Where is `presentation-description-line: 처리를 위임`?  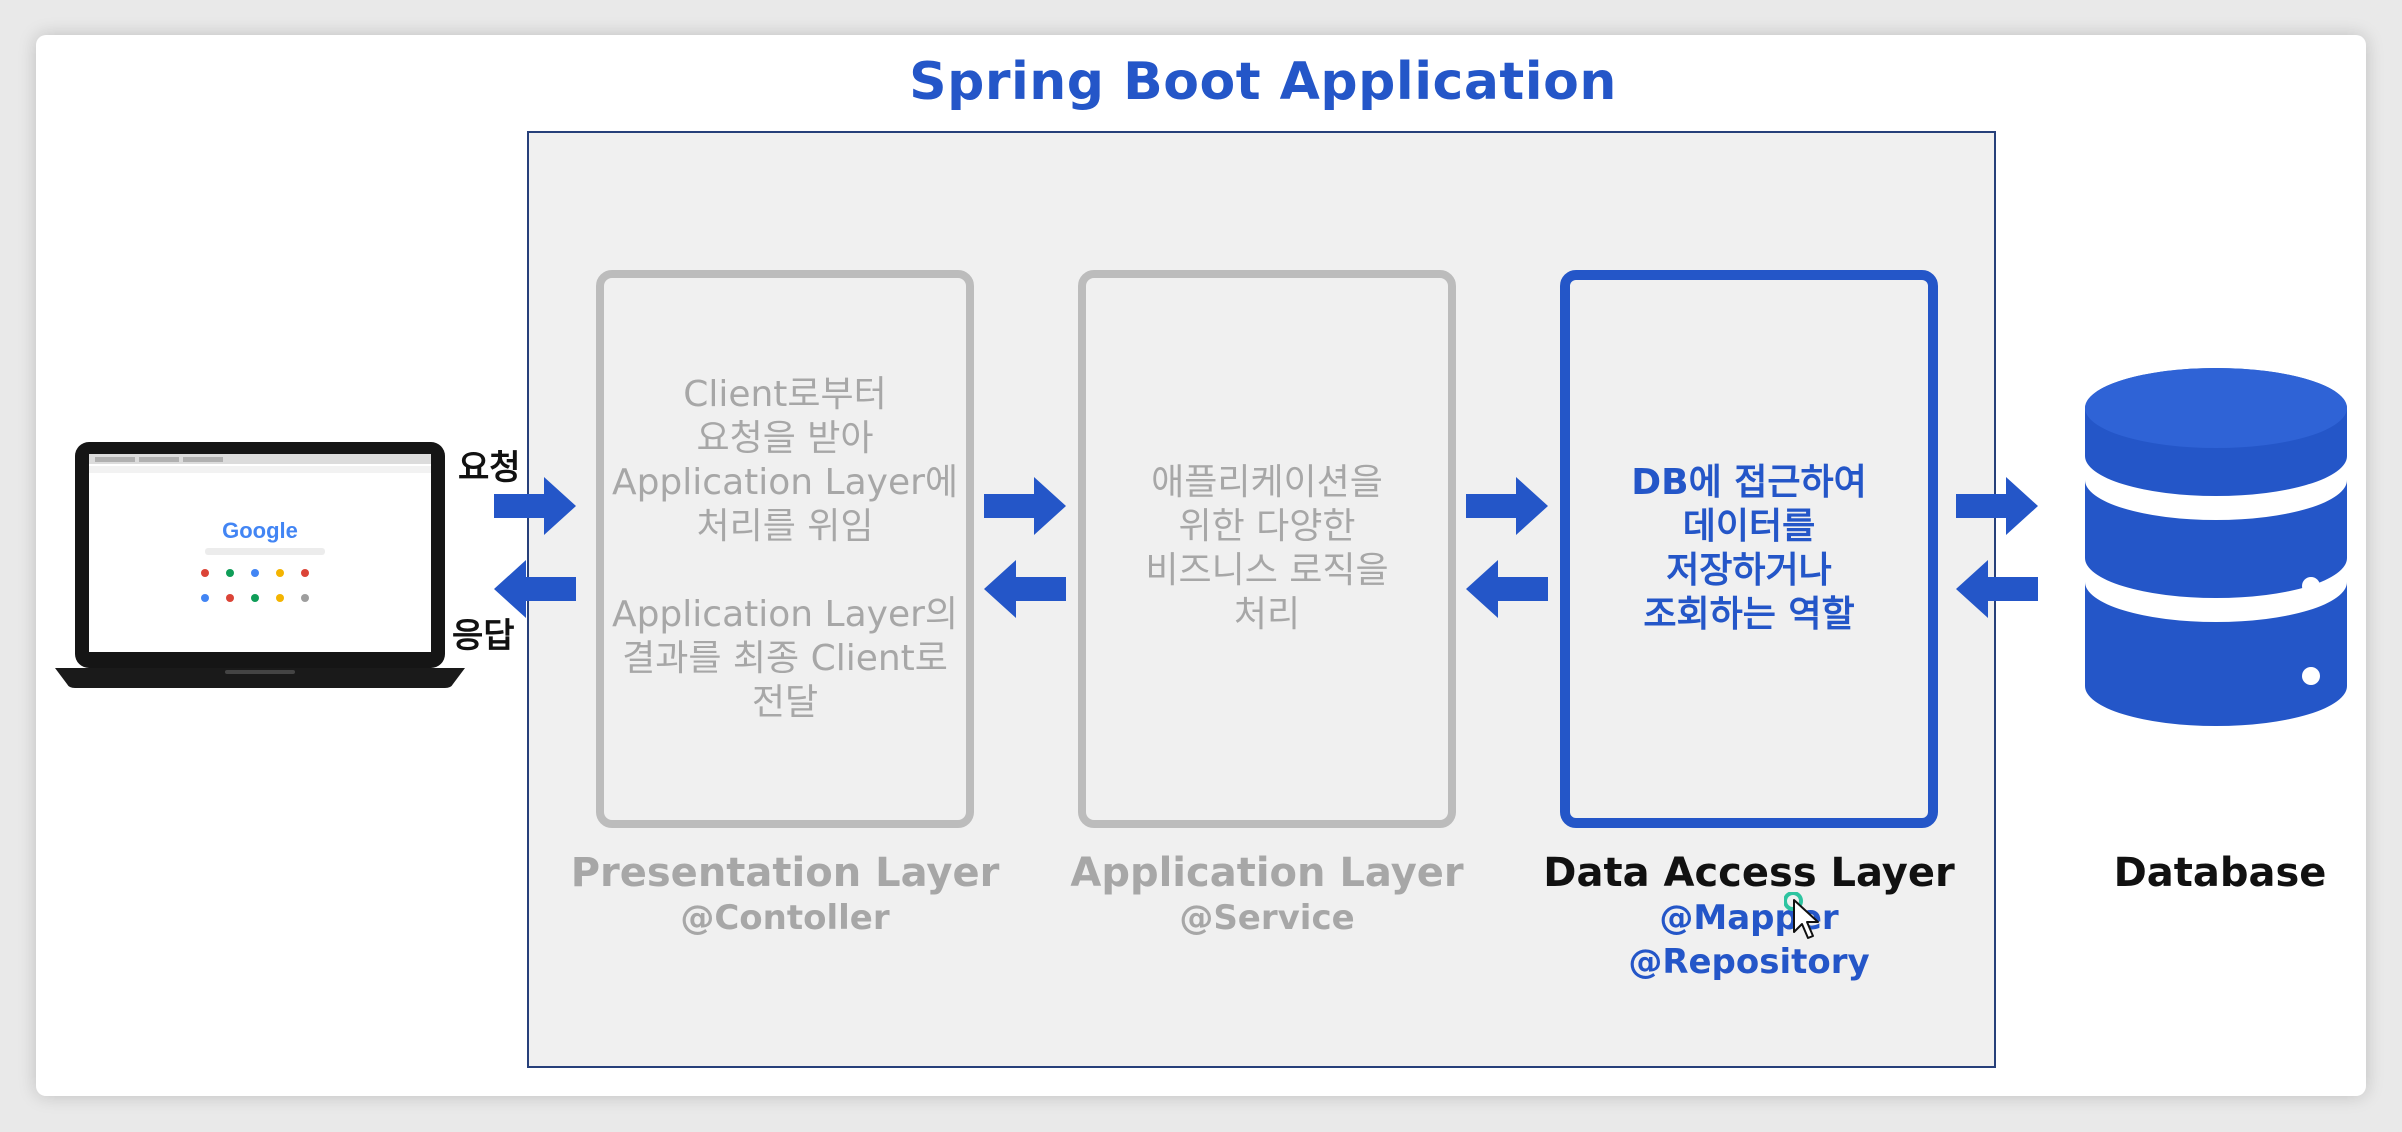 presentation-description-line: 처리를 위임 is located at coordinates (785, 526).